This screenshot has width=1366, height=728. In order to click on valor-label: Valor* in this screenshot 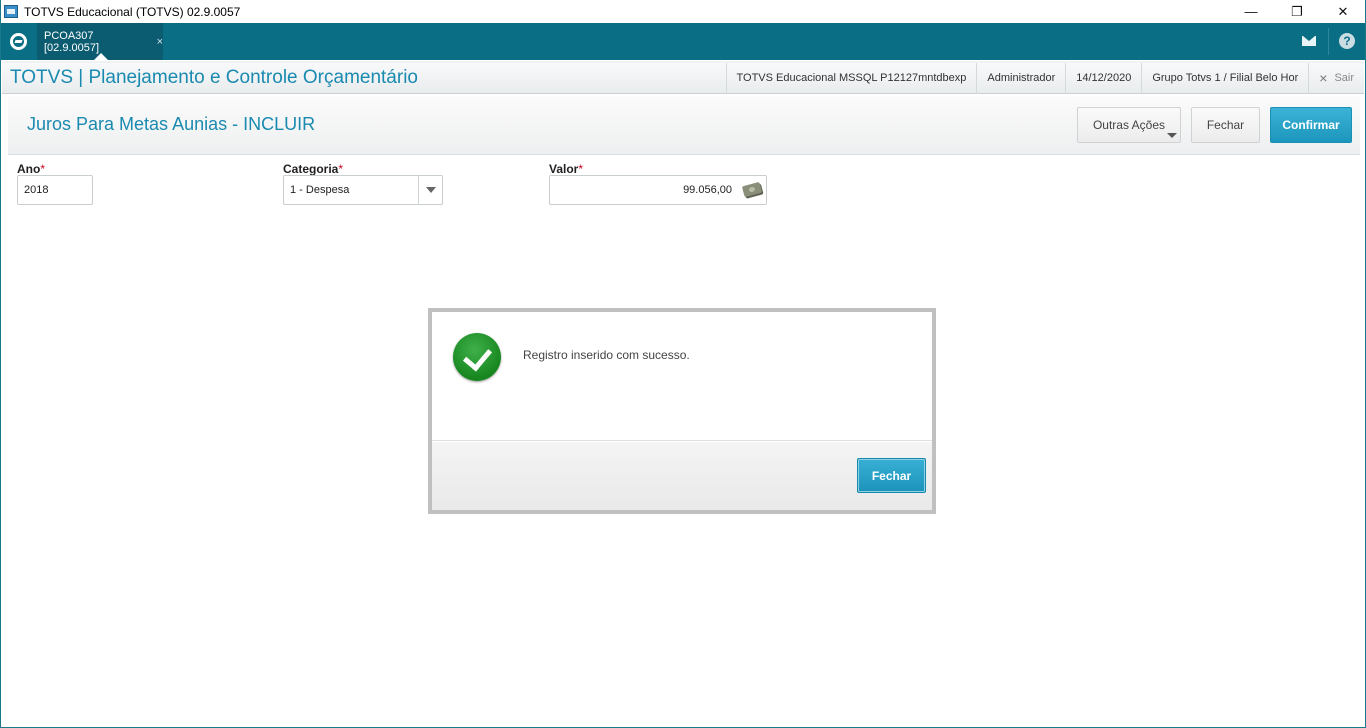, I will do `click(566, 169)`.